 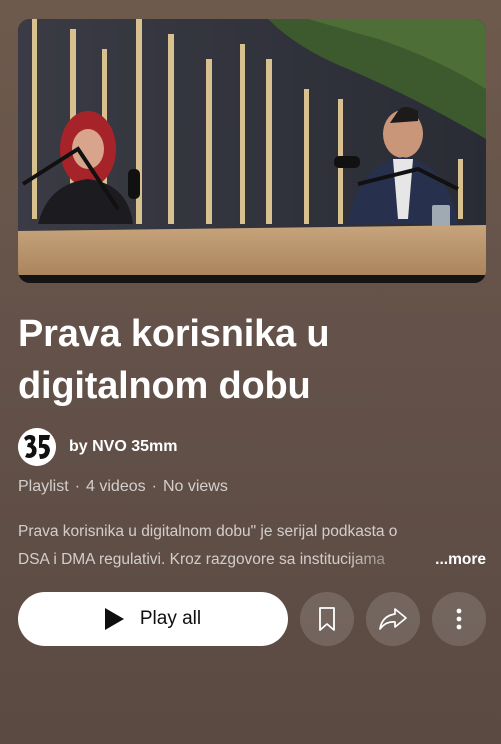 I want to click on playlist-type: Playlist, so click(x=43, y=486).